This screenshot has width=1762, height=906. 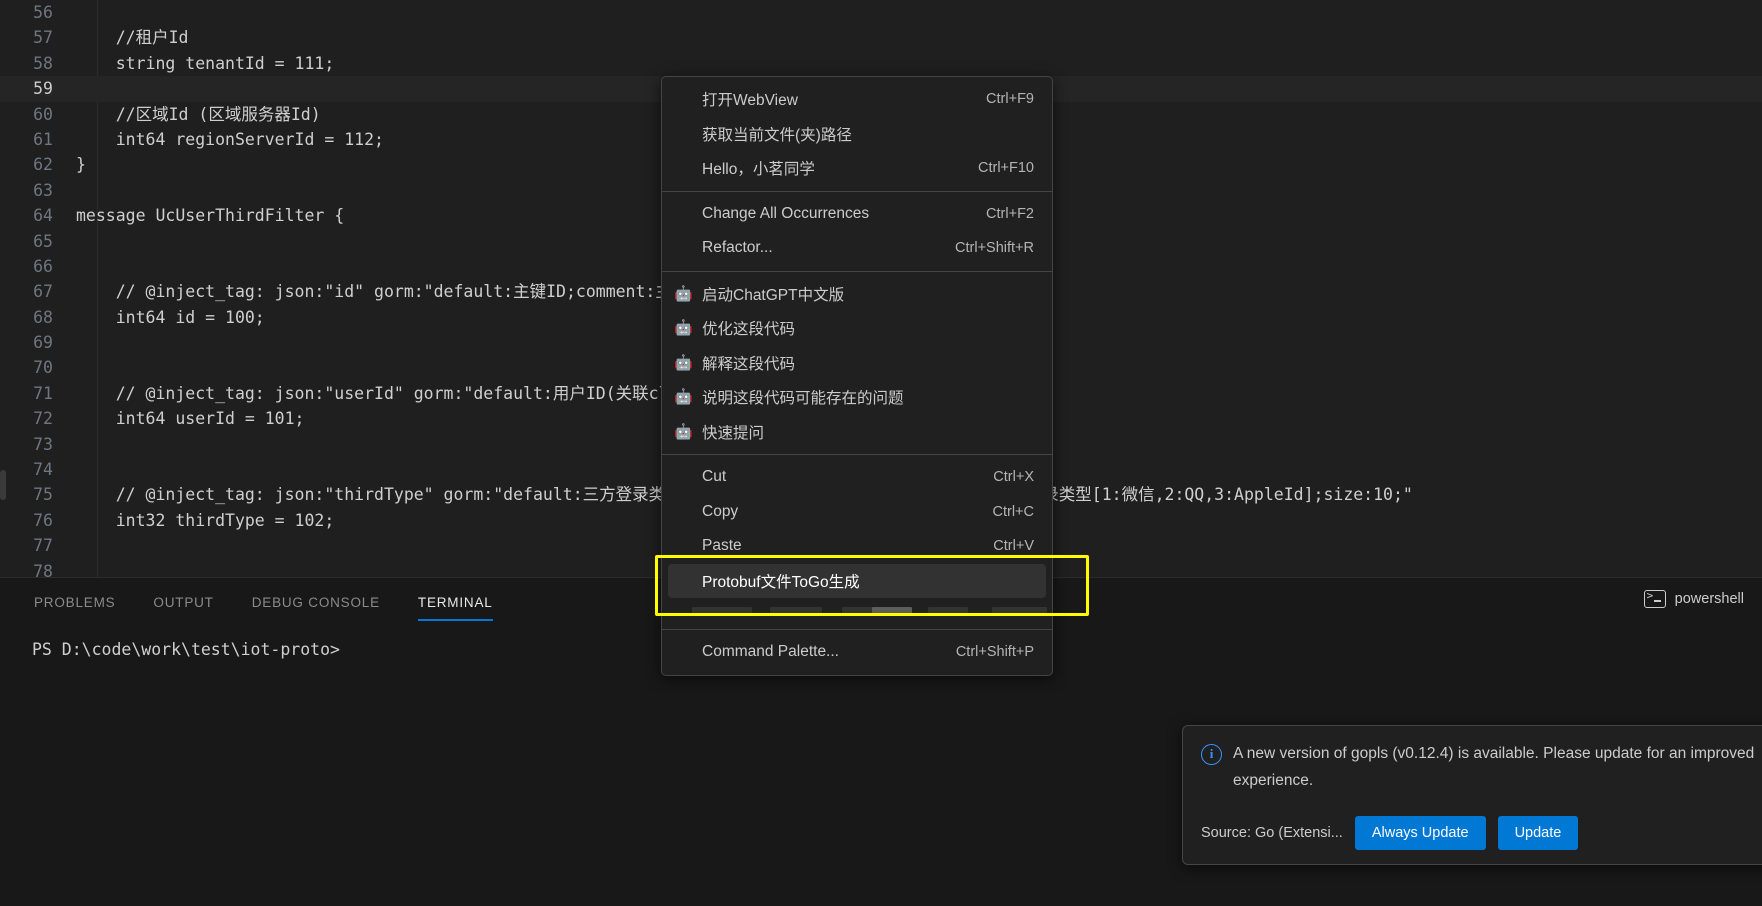 What do you see at coordinates (190, 419) in the screenshot?
I see `line-content: int64 userId = 101;` at bounding box center [190, 419].